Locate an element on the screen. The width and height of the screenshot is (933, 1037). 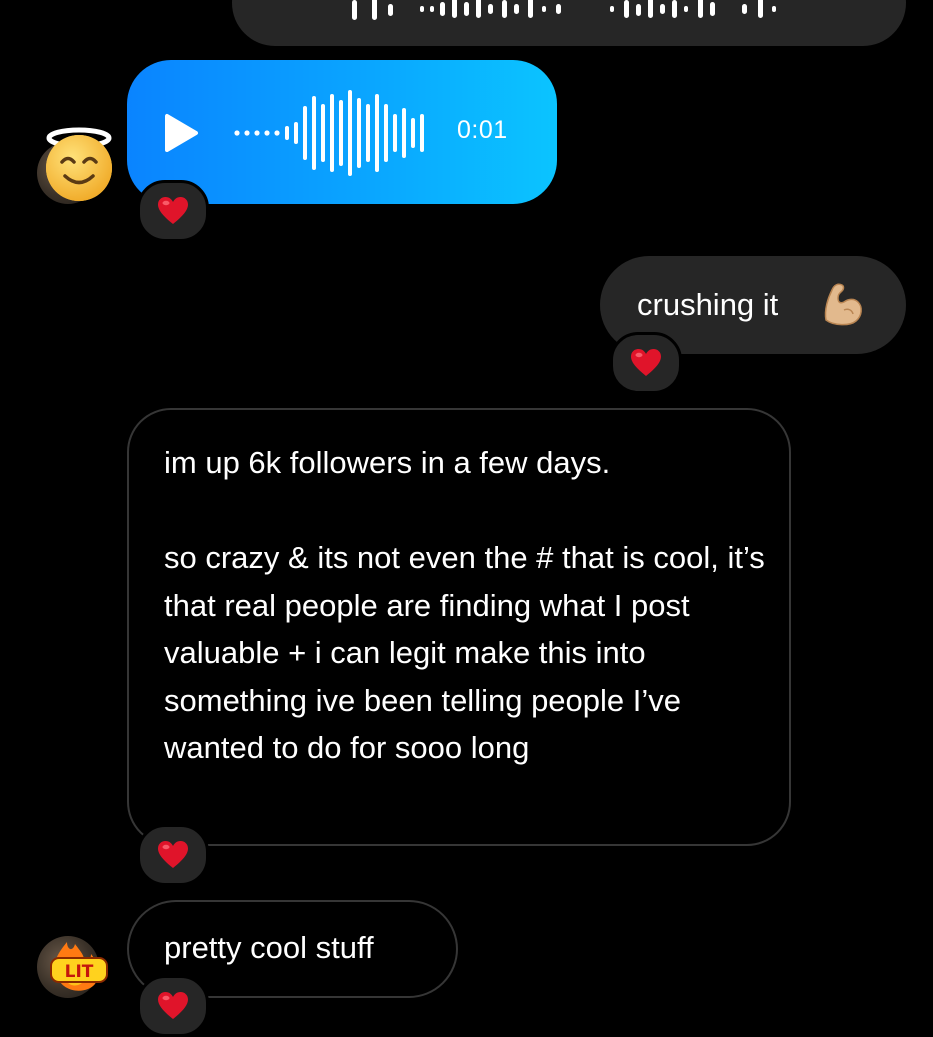
flexed-biceps-icon is located at coordinates (843, 304).